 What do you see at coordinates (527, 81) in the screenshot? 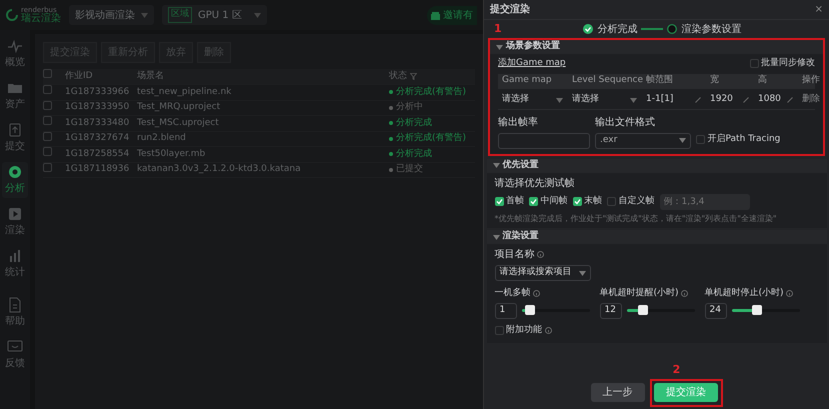
I see `column-header: Game map` at bounding box center [527, 81].